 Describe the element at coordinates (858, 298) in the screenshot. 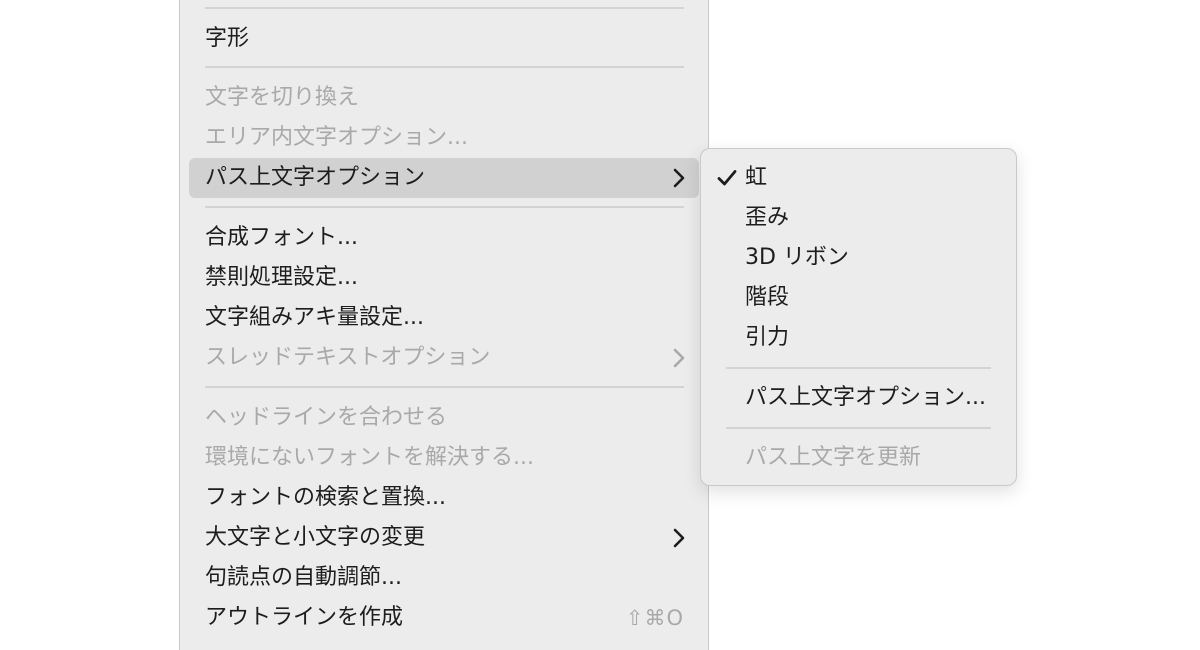

I see `submenu-item-stair-step: 階段` at that location.